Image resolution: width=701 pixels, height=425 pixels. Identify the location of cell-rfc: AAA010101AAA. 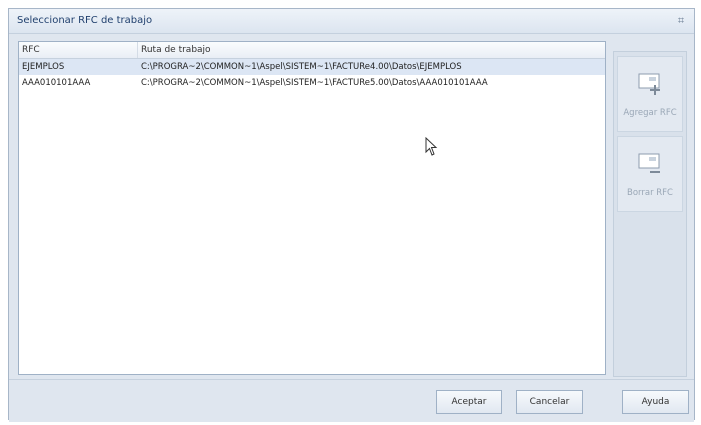
(56, 83).